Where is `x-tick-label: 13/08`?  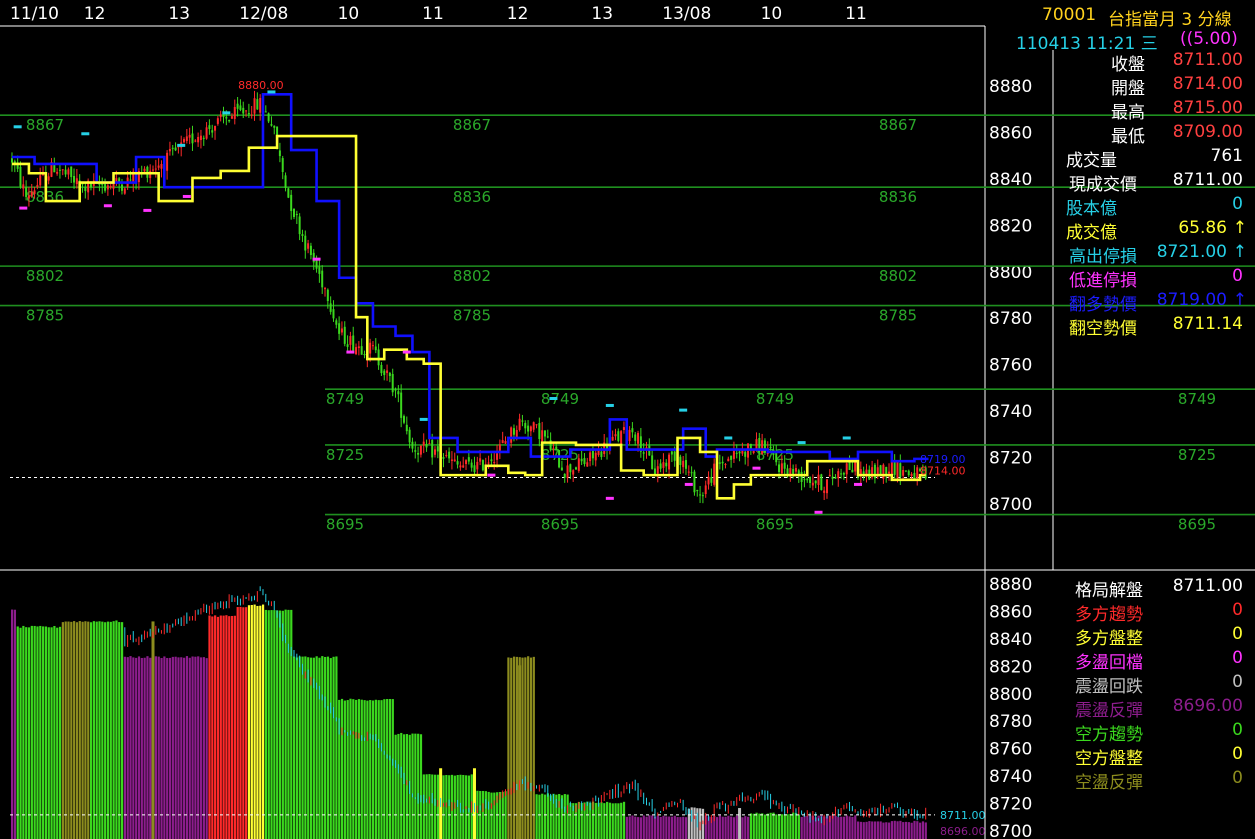 x-tick-label: 13/08 is located at coordinates (686, 14).